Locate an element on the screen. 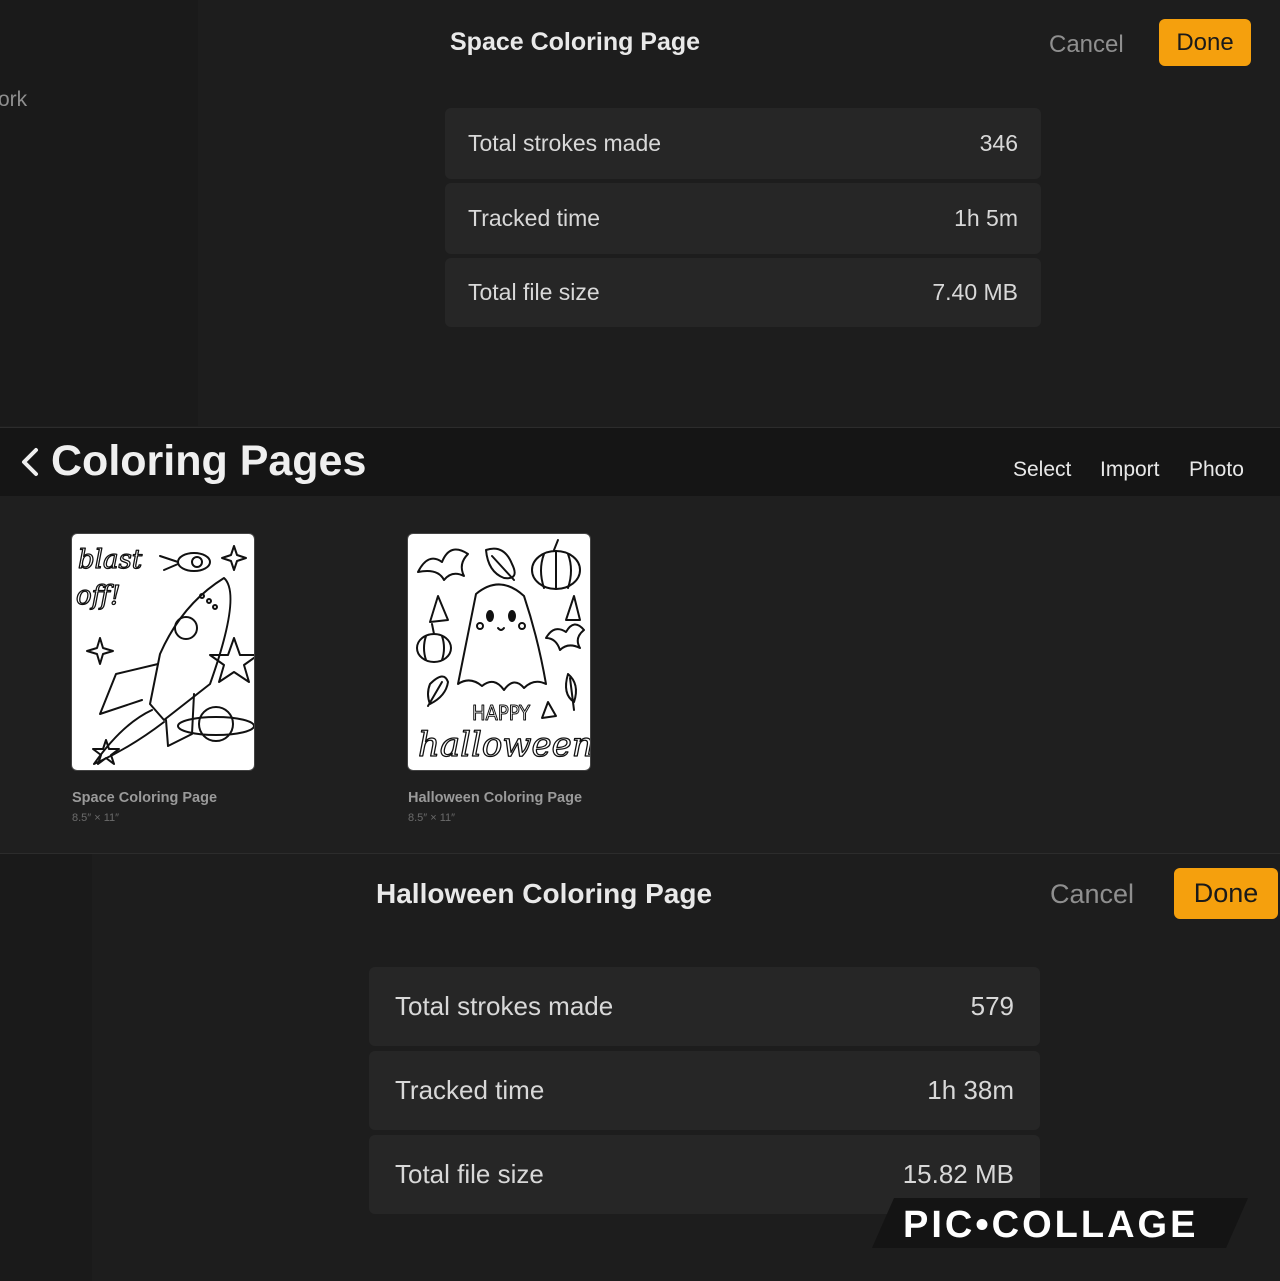  artwork-title: Halloween Coloring Page is located at coordinates (495, 798).